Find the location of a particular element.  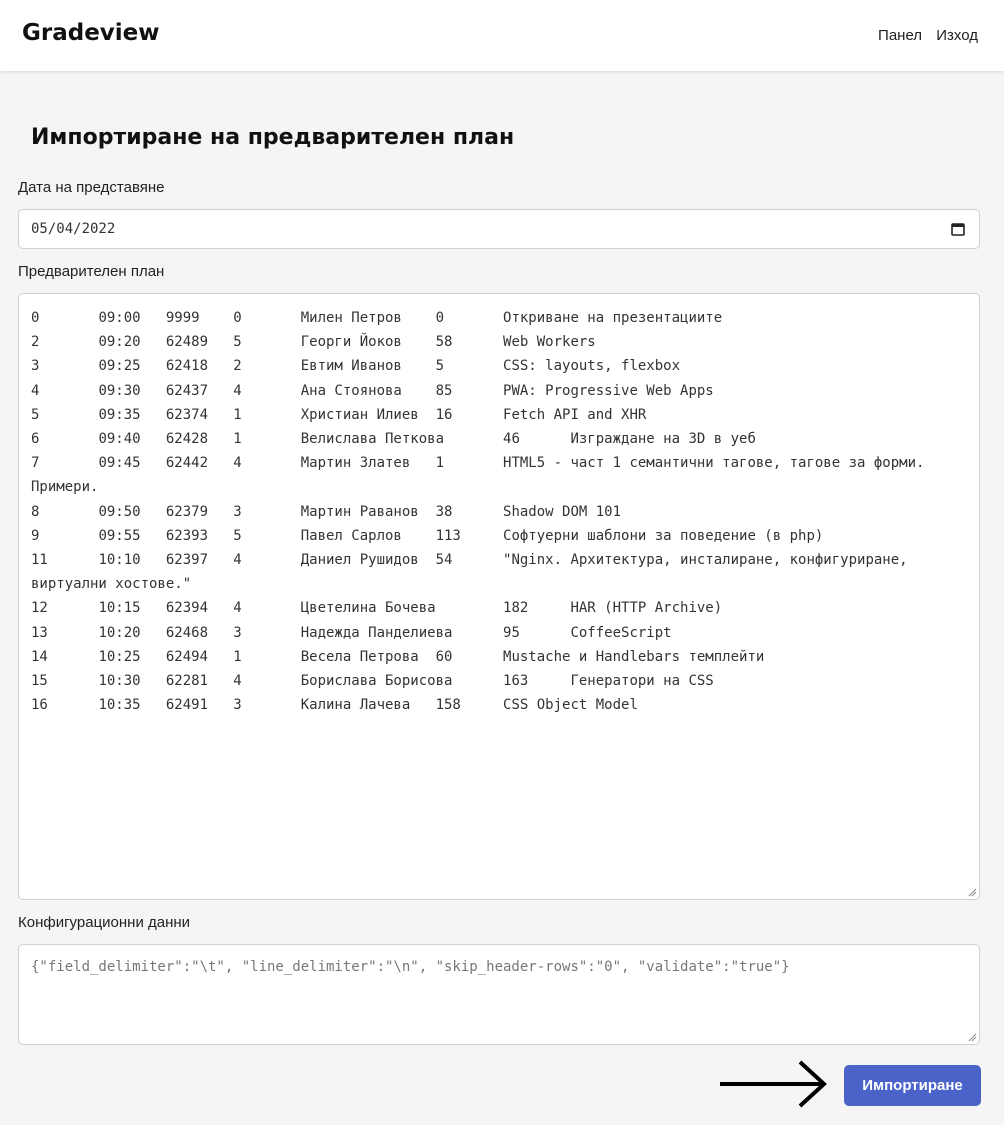

brand-logo: Gradeview is located at coordinates (91, 33).